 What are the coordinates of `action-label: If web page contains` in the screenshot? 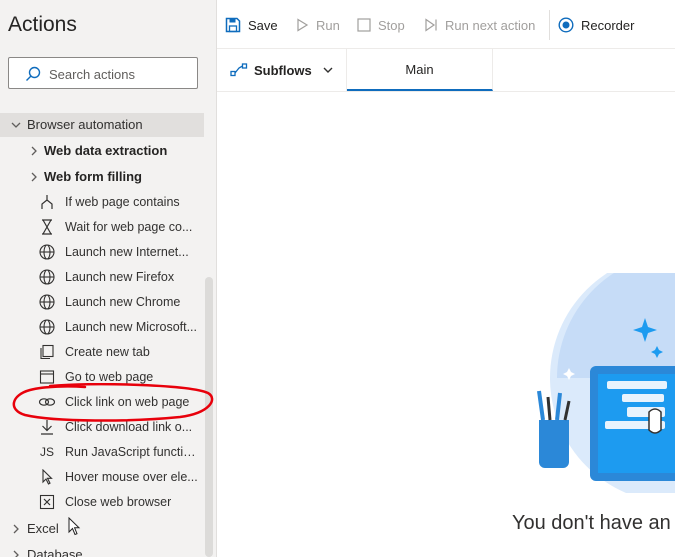 It's located at (122, 202).